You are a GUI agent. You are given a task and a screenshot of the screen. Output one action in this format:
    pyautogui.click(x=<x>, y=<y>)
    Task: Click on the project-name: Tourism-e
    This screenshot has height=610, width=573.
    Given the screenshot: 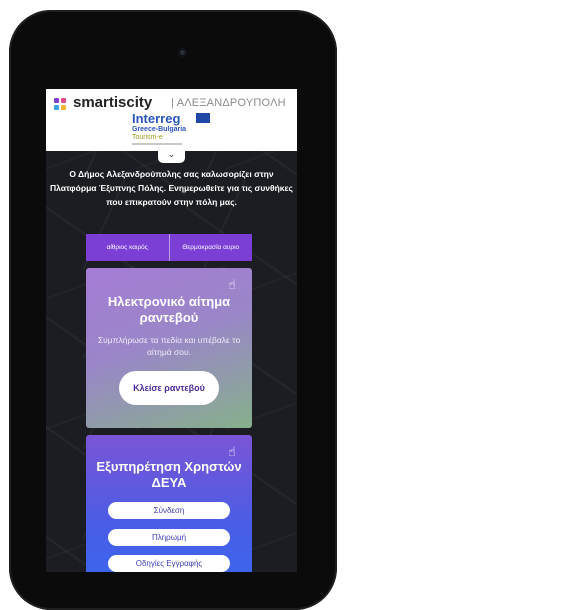 What is the action you would take?
    pyautogui.click(x=147, y=137)
    